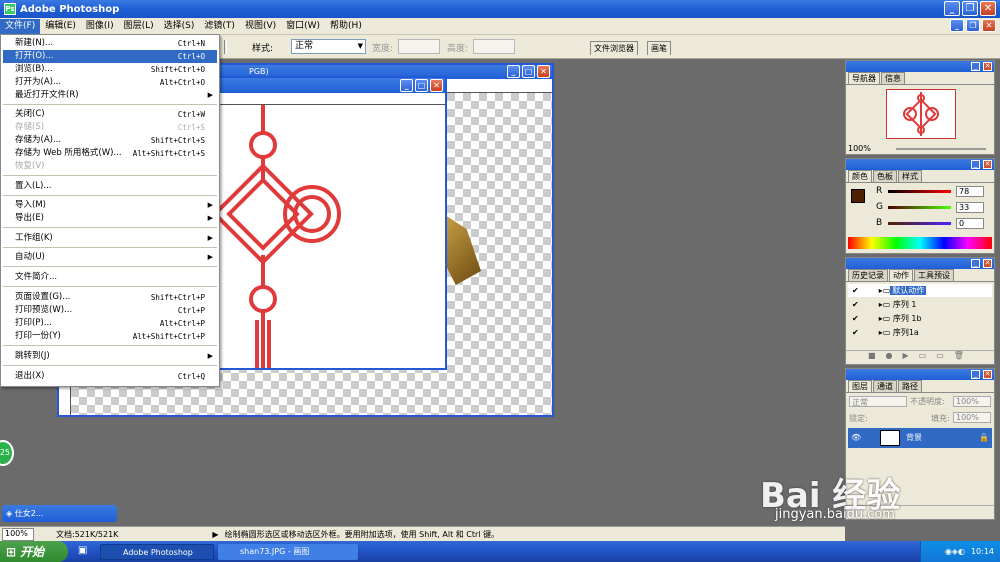 This screenshot has height=562, width=1000. Describe the element at coordinates (100, 26) in the screenshot. I see `menu-image: 图像(I)` at that location.